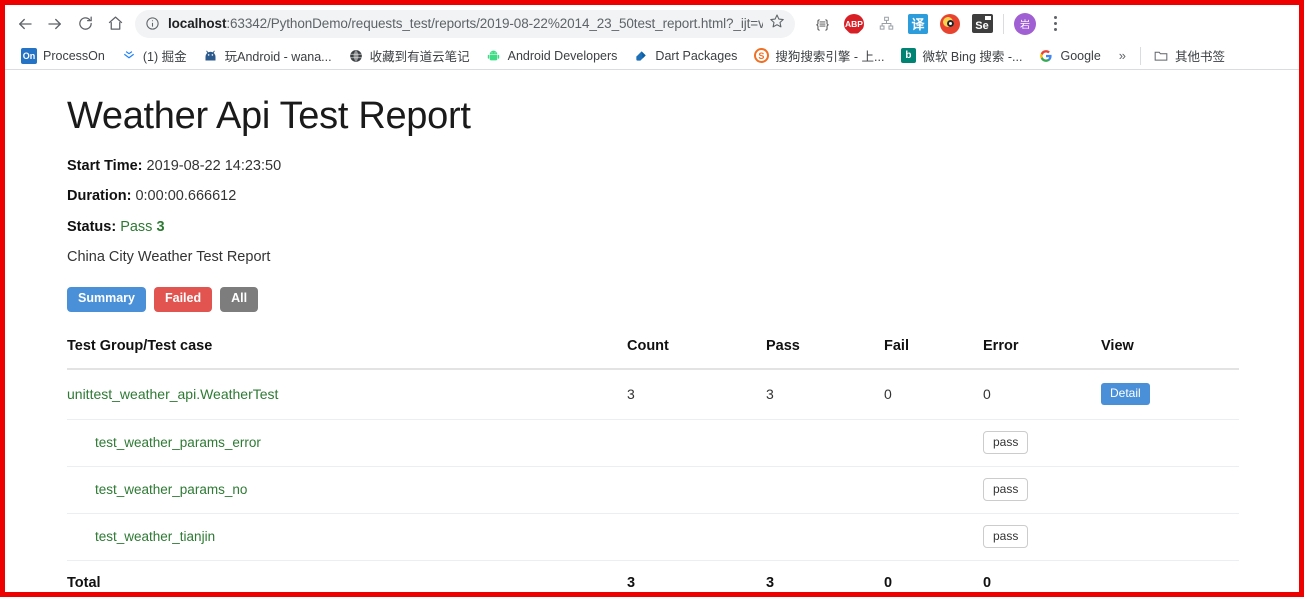 This screenshot has width=1304, height=597. What do you see at coordinates (1122, 55) in the screenshot?
I see `bookmarks-overflow-button: »` at bounding box center [1122, 55].